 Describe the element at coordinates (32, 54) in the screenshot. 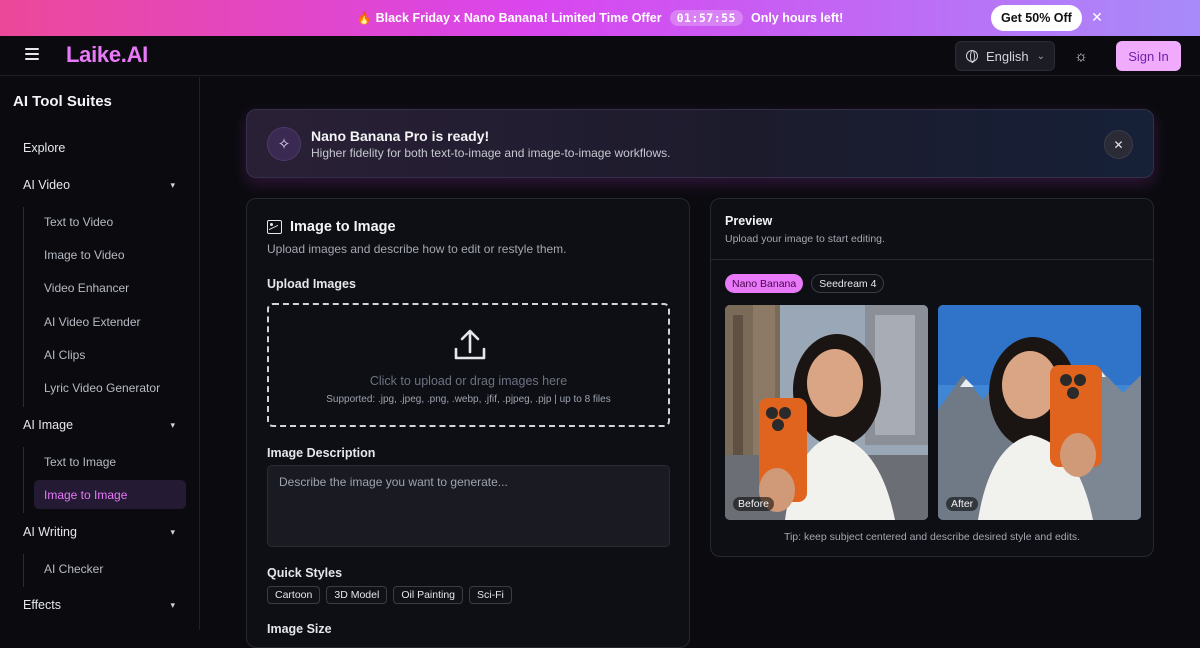

I see `menu-icon` at that location.